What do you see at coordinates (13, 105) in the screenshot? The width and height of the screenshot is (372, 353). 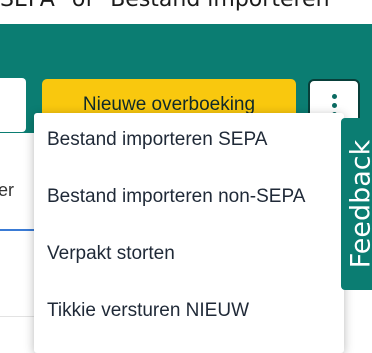 I see `search-input` at bounding box center [13, 105].